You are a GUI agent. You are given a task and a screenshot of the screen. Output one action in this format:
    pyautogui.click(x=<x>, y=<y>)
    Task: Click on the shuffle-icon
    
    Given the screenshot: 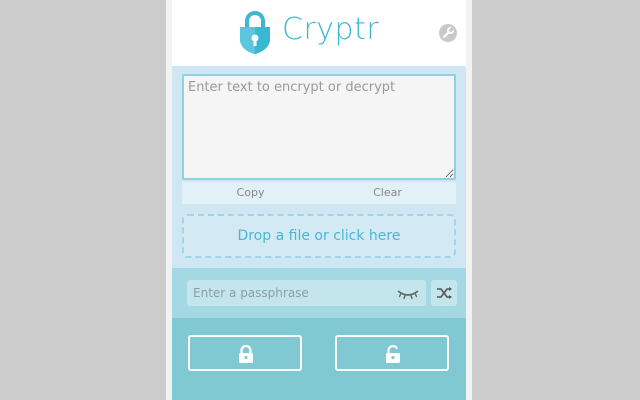 What is the action you would take?
    pyautogui.click(x=444, y=293)
    